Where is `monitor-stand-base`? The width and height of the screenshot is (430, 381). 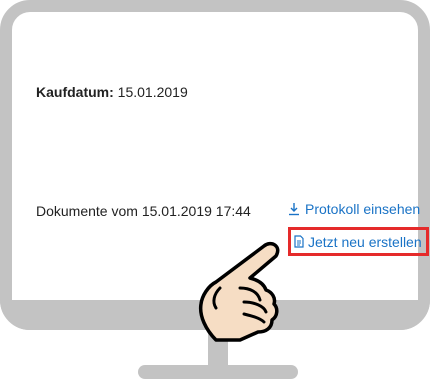 monitor-stand-base is located at coordinates (218, 372).